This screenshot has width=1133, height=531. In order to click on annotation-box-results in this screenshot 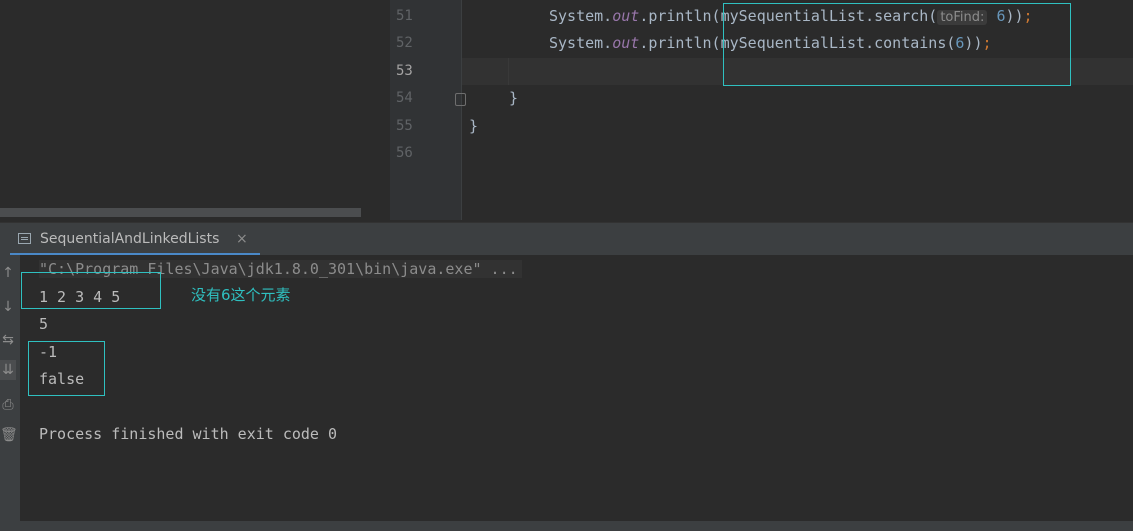, I will do `click(66, 368)`.